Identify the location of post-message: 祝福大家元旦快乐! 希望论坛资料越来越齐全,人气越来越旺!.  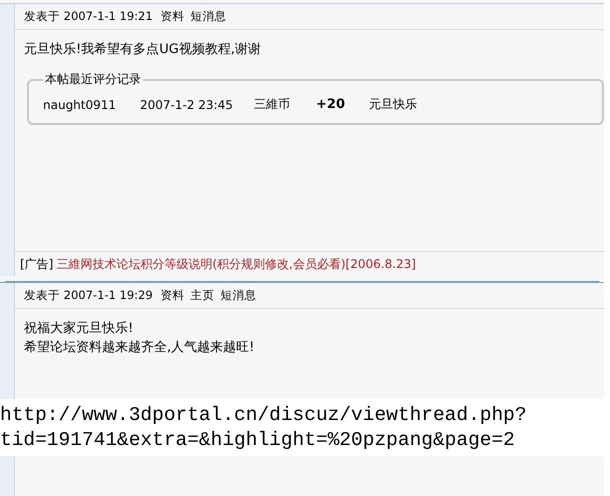
(140, 338).